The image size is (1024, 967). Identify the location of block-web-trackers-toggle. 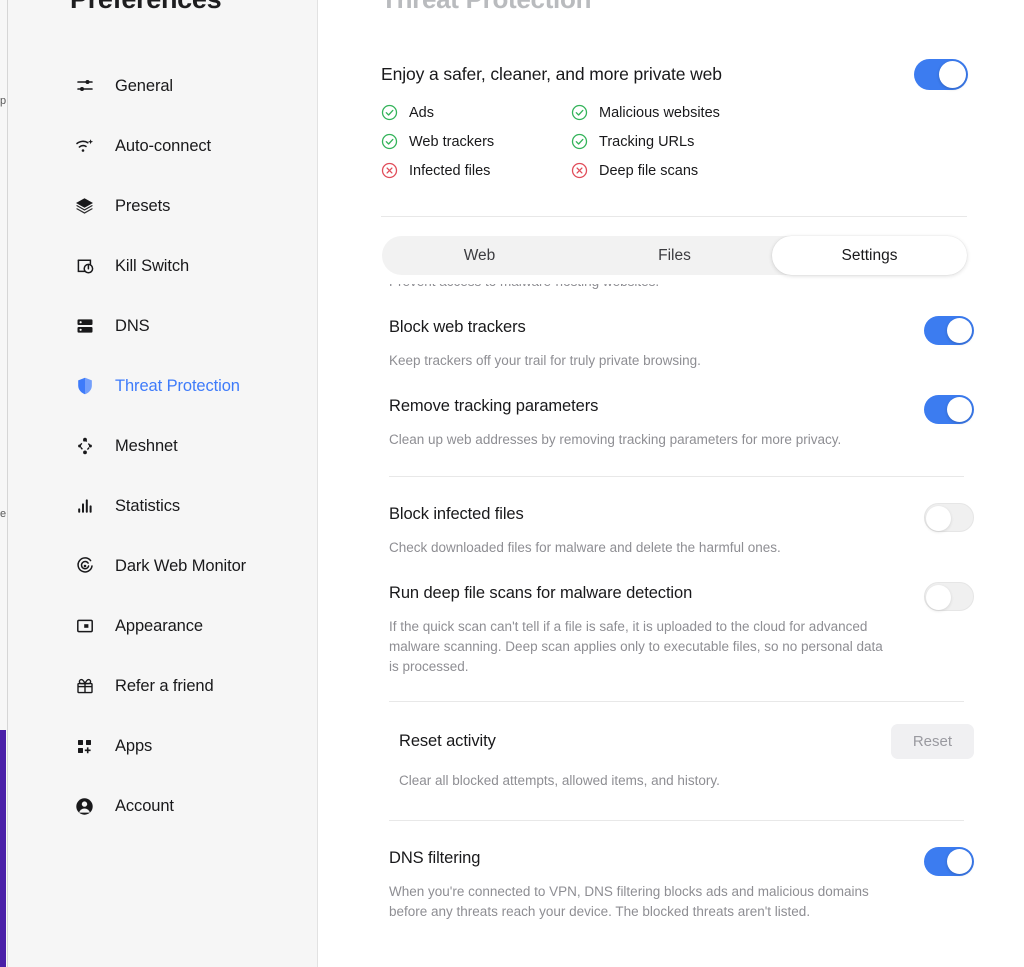
(949, 330).